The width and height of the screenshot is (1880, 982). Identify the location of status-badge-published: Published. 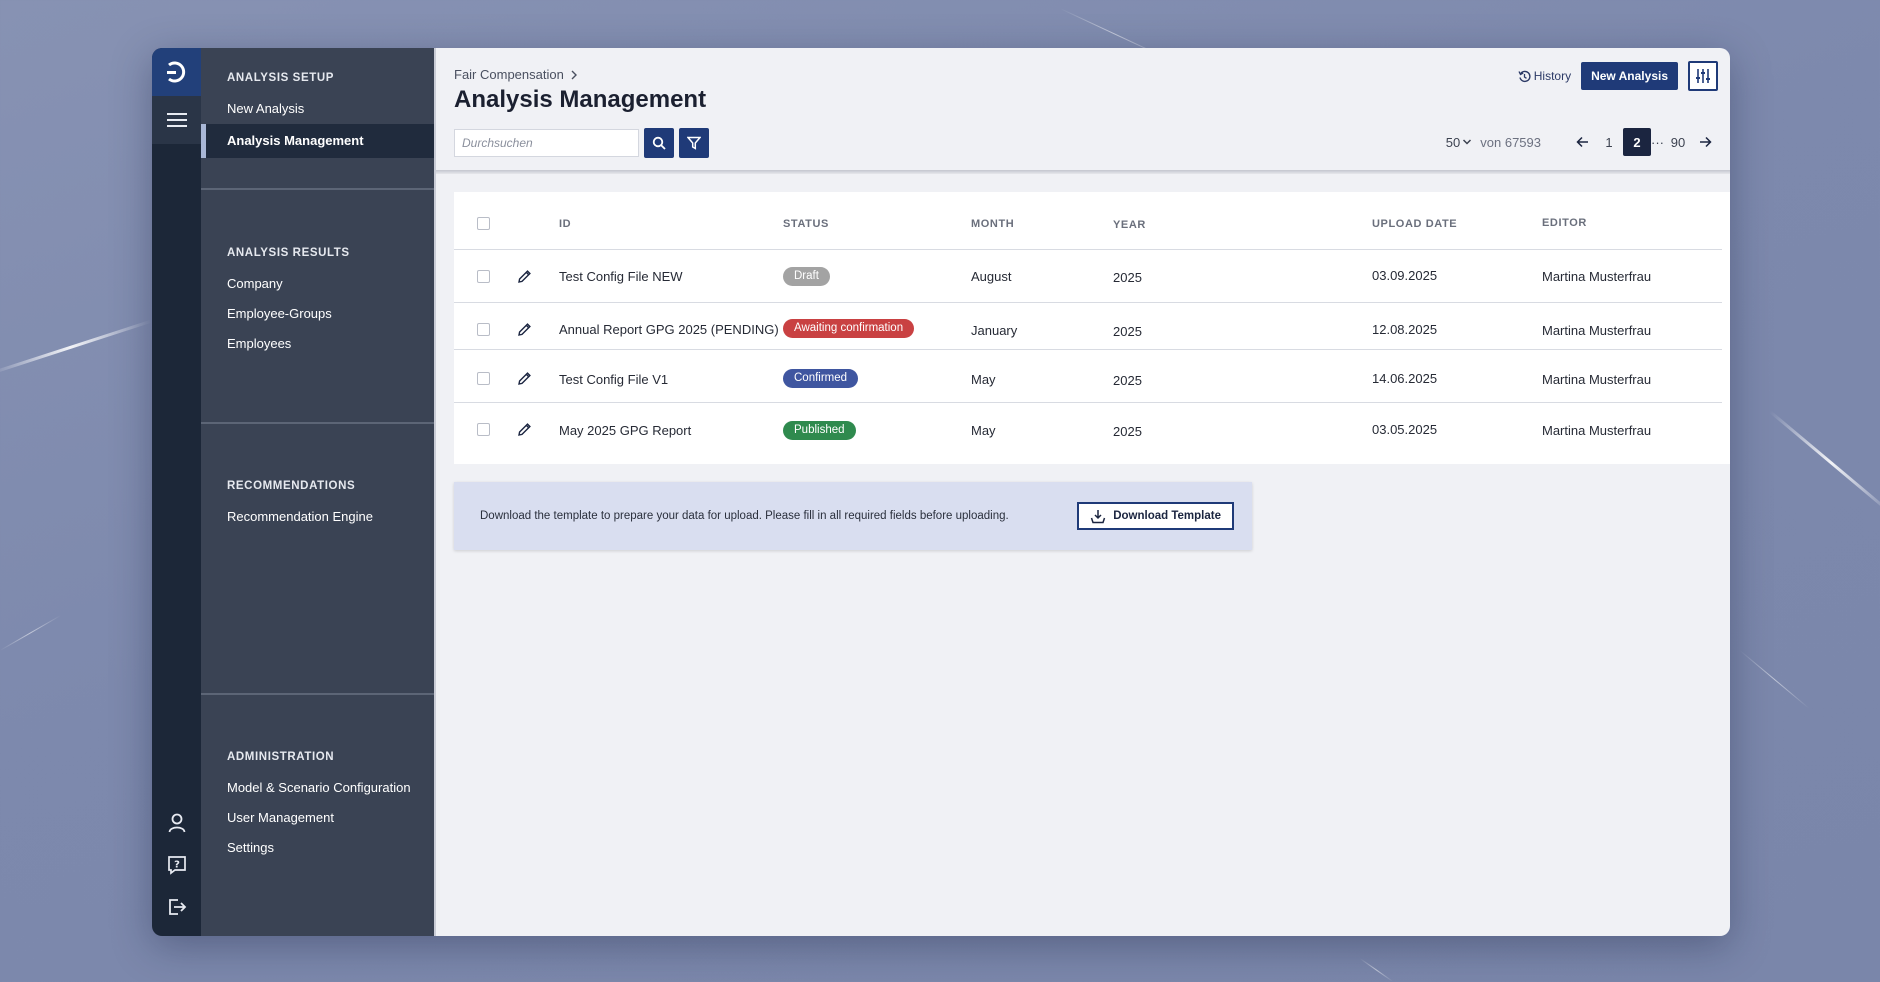
(819, 430).